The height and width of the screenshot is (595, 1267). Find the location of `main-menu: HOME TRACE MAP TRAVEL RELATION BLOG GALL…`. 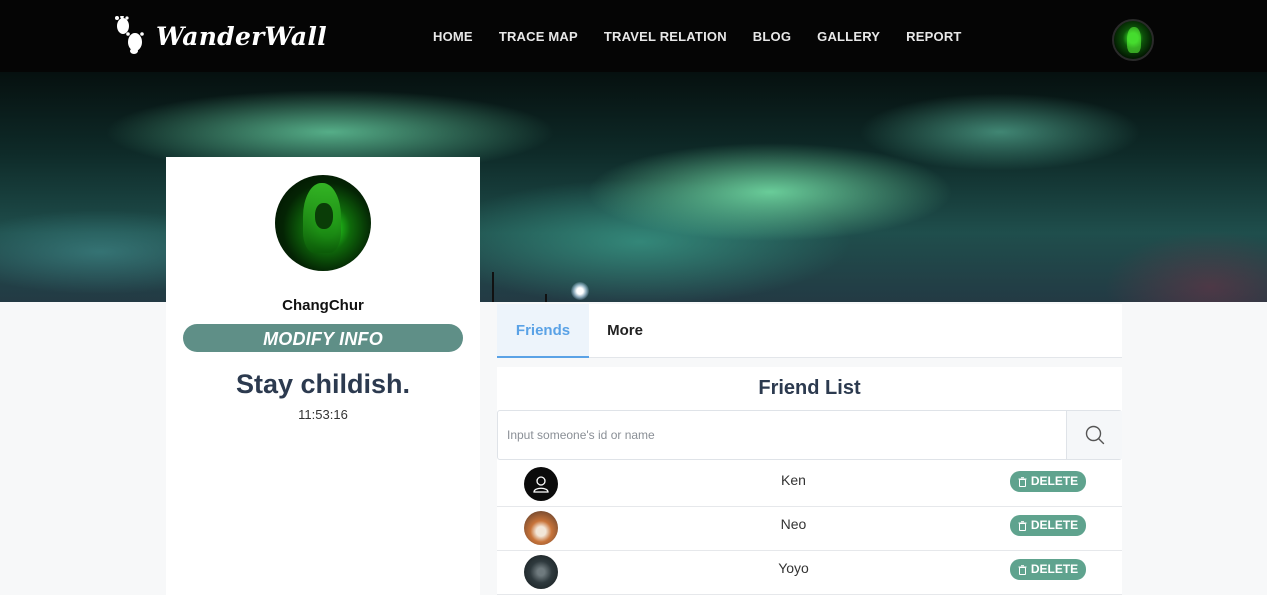

main-menu: HOME TRACE MAP TRAVEL RELATION BLOG GALL… is located at coordinates (697, 36).